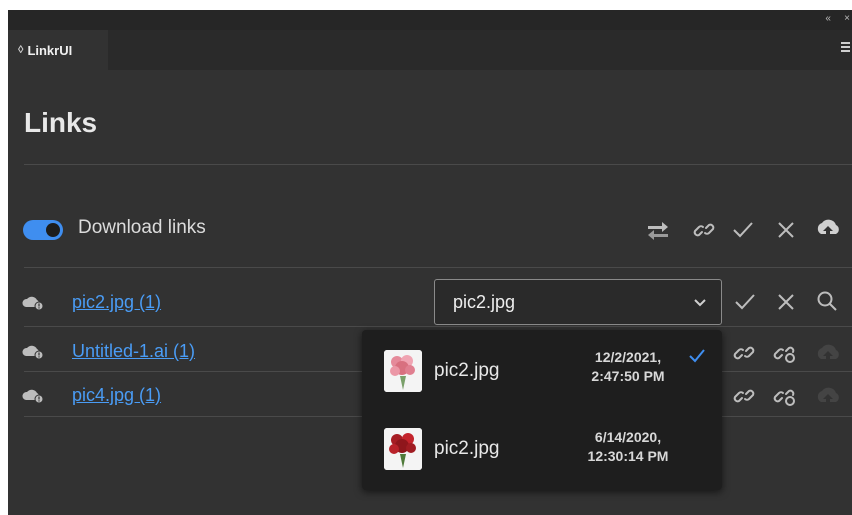  I want to click on version-dropdown-menu: pic2.jpg 12/2/2021, 2:47:50 PM pic2.jpg, so click(542, 410).